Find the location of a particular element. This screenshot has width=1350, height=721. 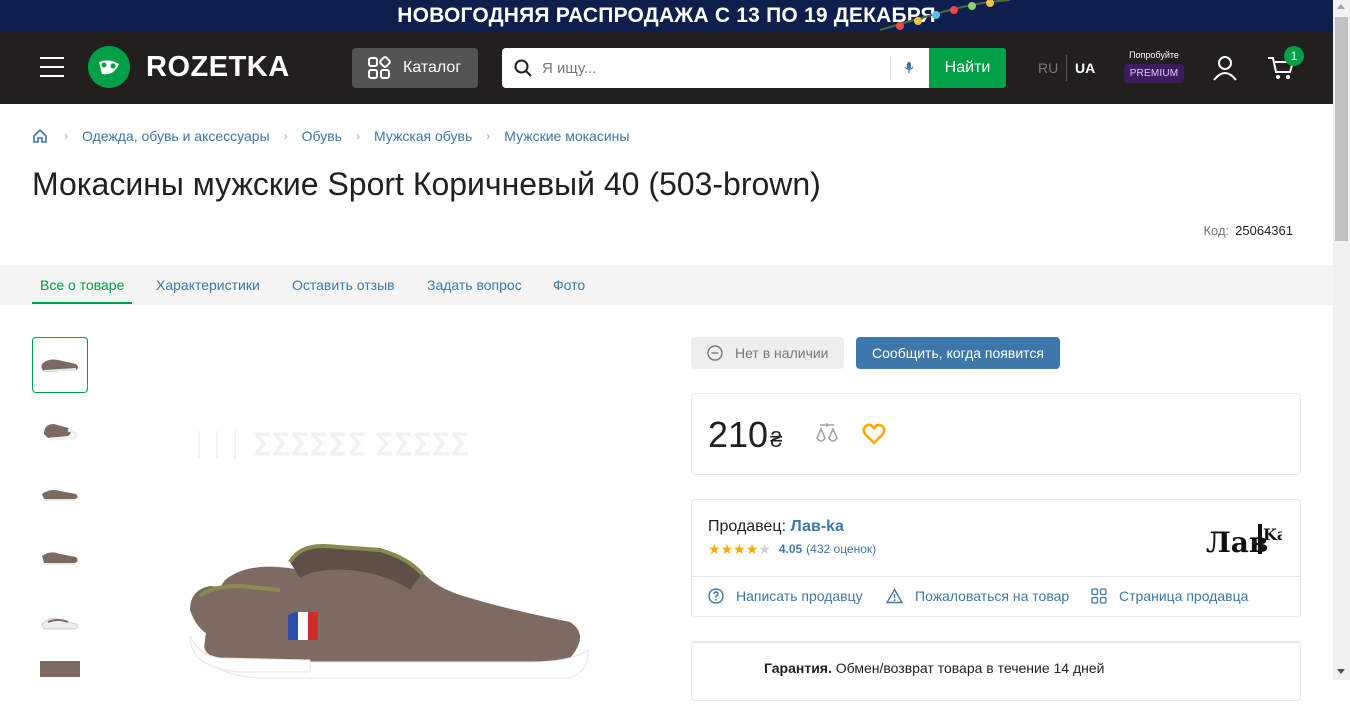

svg-text: ᛁᛁᛁ ⵉⵉⵉⵉⵉⵉ ⵉⵉⵉⵉⵉ is located at coordinates (329, 445).